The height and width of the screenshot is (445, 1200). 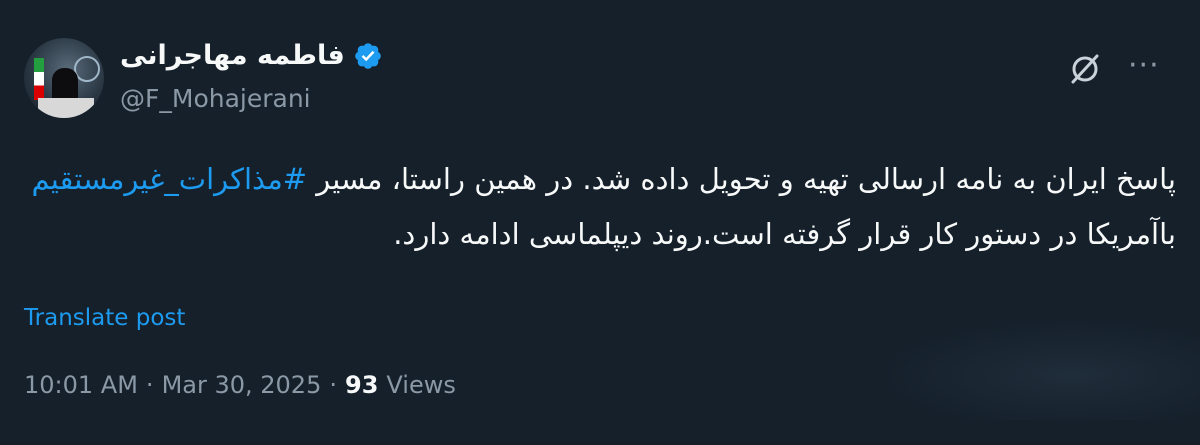 What do you see at coordinates (421, 385) in the screenshot?
I see `views-label: Views` at bounding box center [421, 385].